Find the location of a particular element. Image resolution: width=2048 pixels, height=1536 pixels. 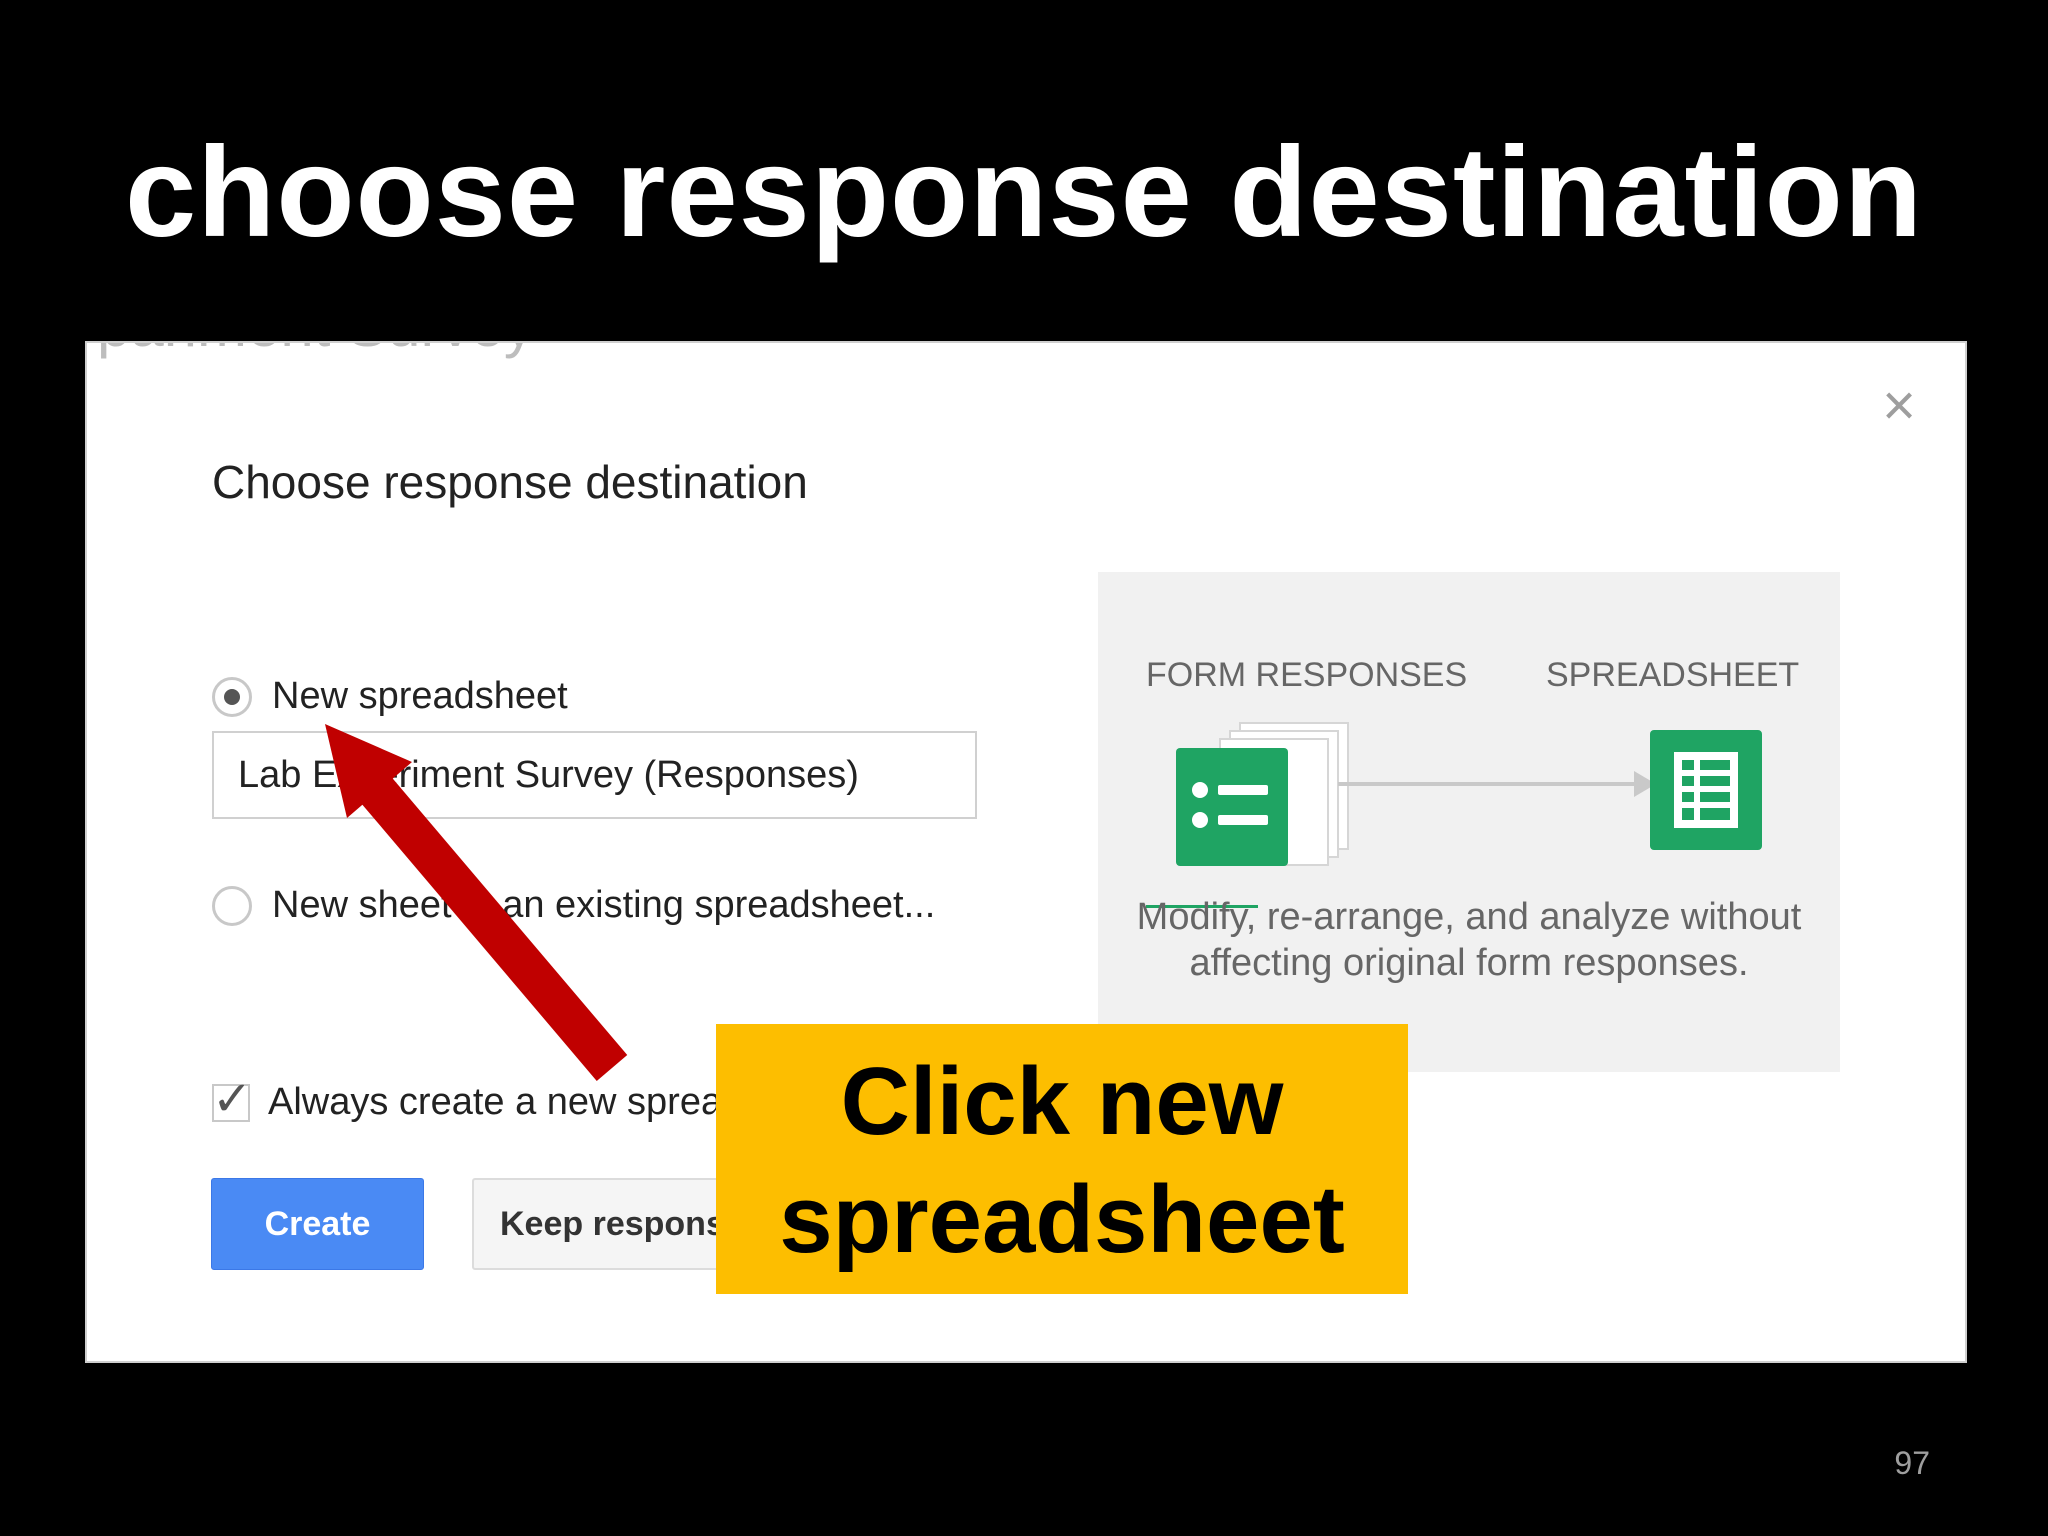

always-create-checkbox: ✓ is located at coordinates (232, 1099).